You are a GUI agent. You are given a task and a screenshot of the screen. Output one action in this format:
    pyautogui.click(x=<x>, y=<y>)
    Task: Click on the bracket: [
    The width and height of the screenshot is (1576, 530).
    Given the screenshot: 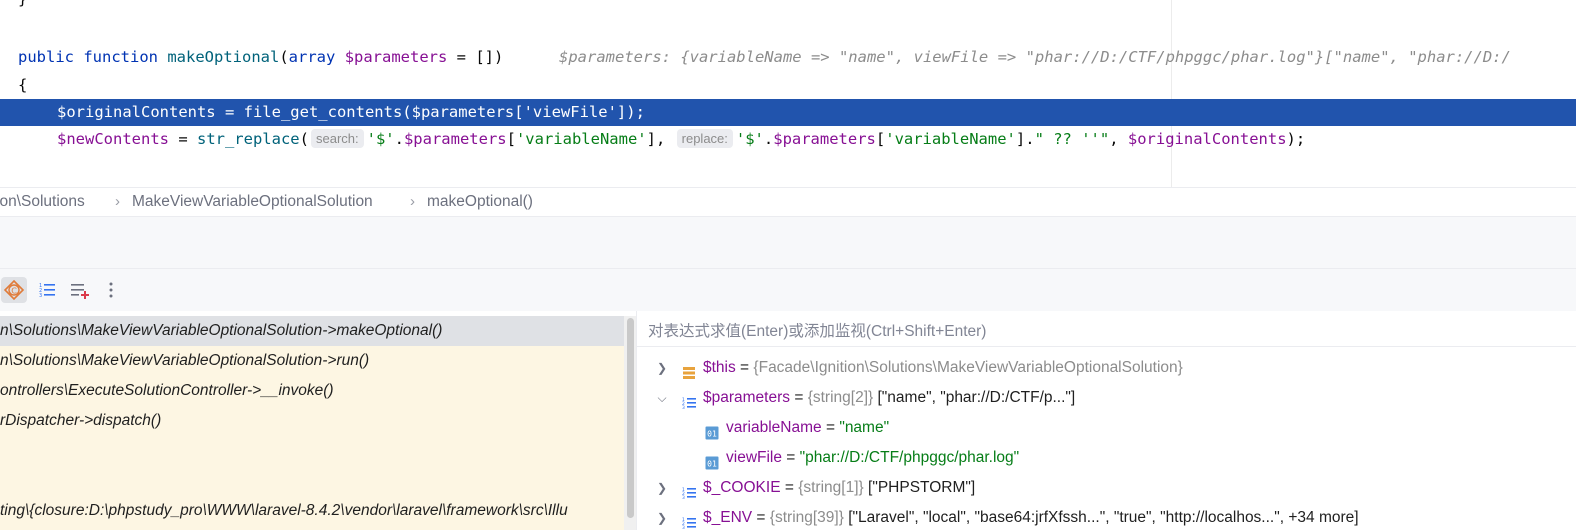 What is the action you would take?
    pyautogui.click(x=511, y=139)
    